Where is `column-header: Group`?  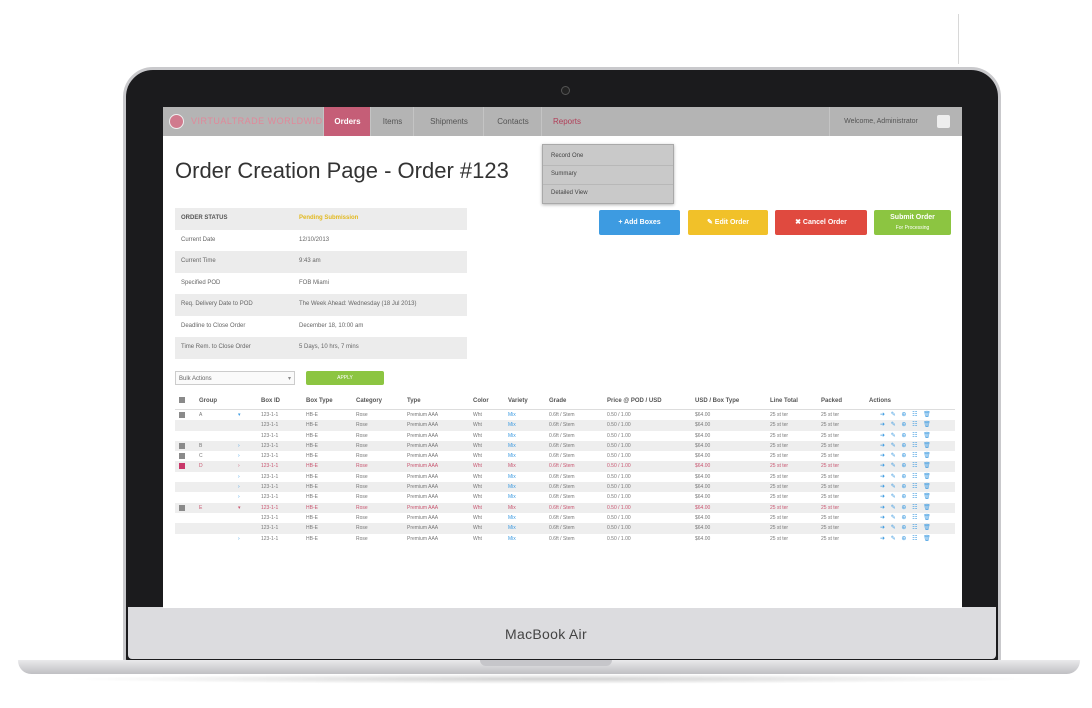
column-header: Group is located at coordinates (208, 401).